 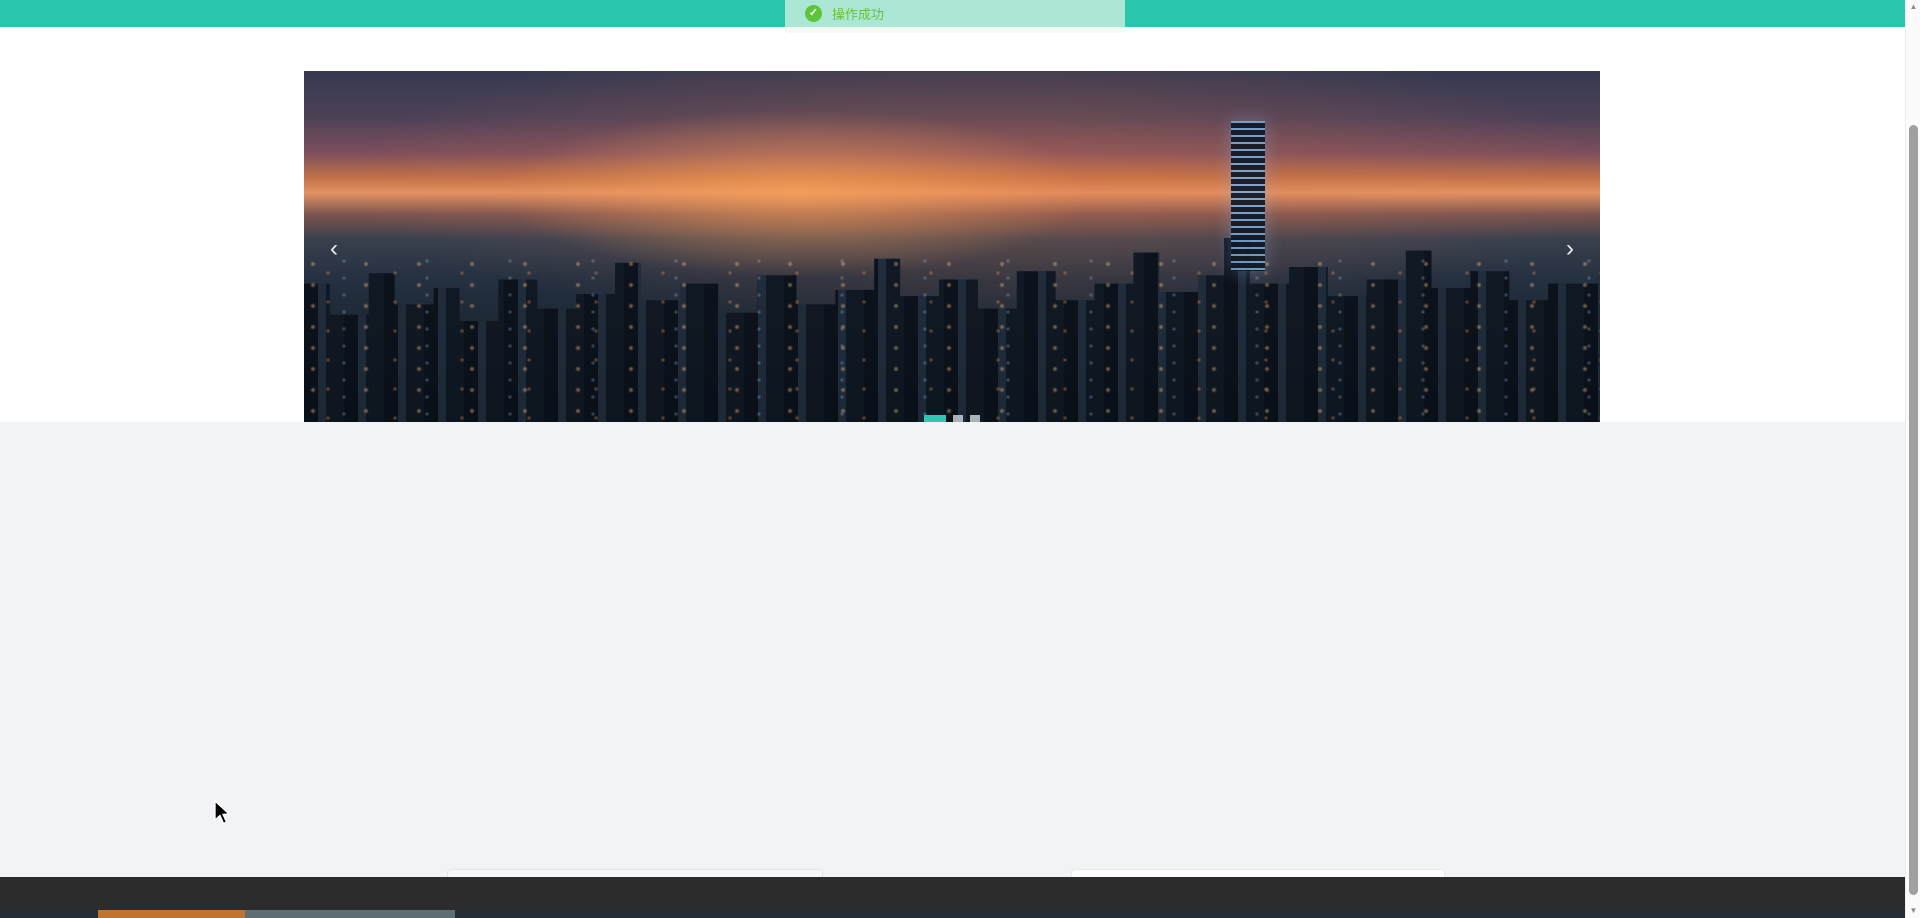 What do you see at coordinates (952, 914) in the screenshot?
I see `footer-strip` at bounding box center [952, 914].